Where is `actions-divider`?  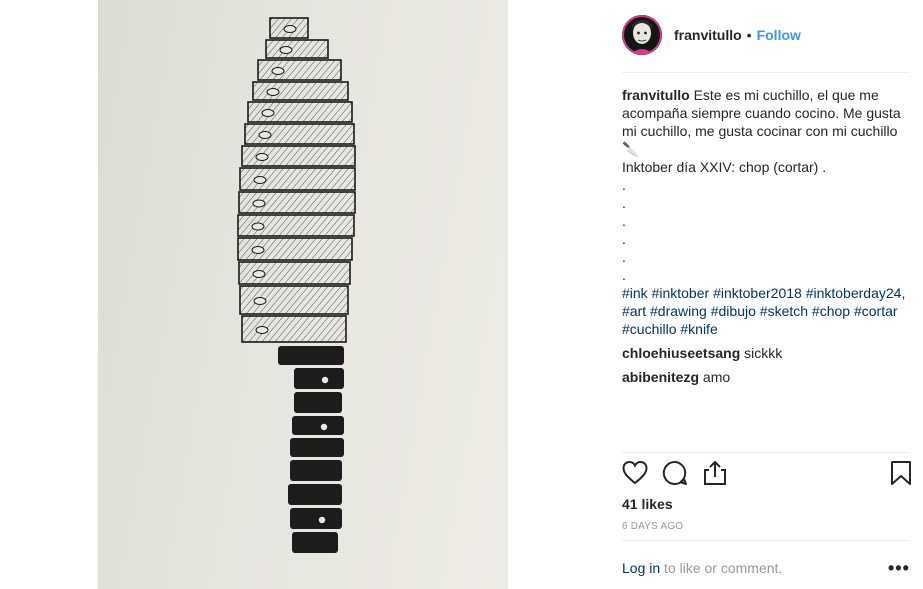
actions-divider is located at coordinates (766, 452).